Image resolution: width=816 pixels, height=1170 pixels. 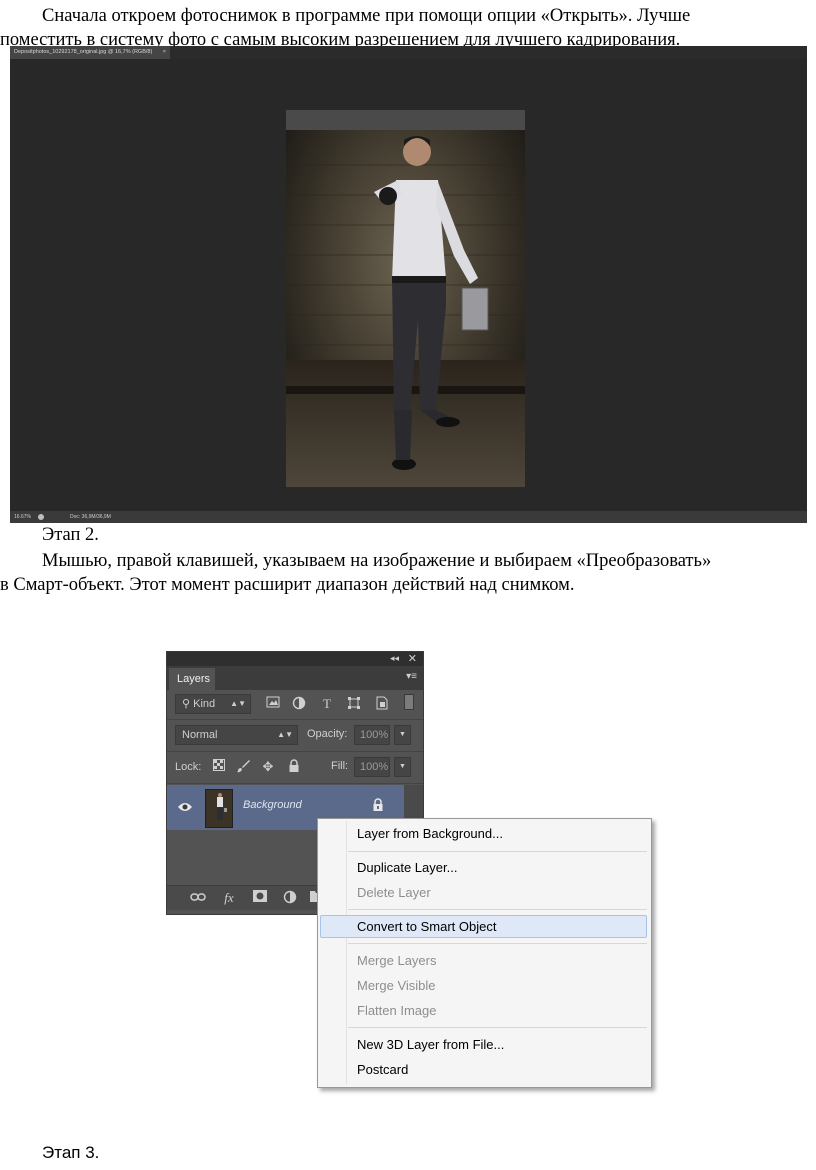 I want to click on close-panel-icon: ✕, so click(x=412, y=658).